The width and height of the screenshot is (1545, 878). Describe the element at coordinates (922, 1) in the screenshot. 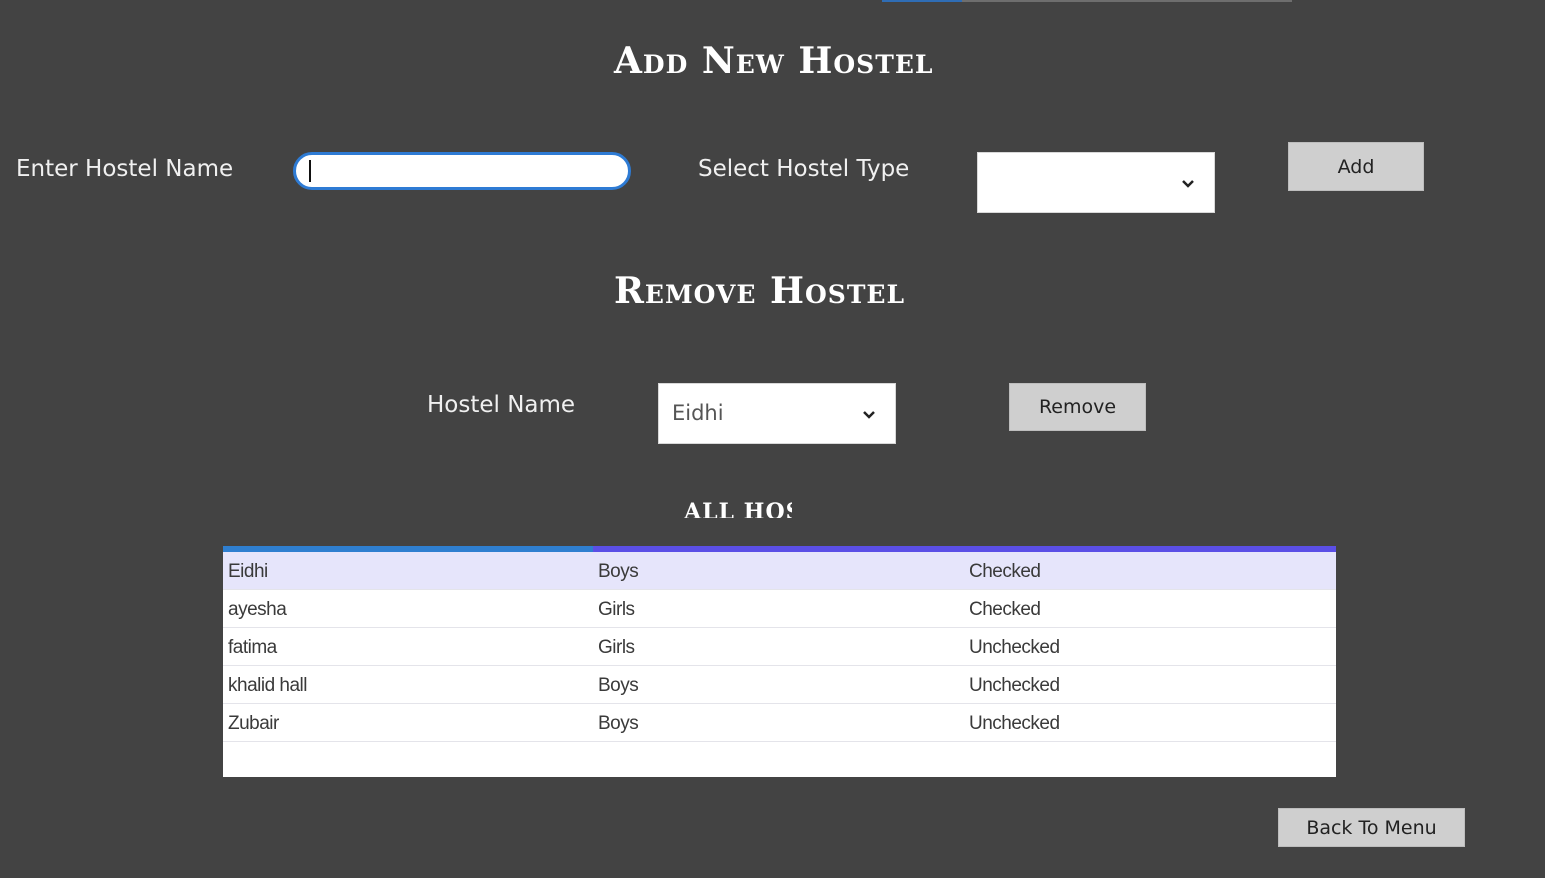

I see `top-strip-accent` at that location.